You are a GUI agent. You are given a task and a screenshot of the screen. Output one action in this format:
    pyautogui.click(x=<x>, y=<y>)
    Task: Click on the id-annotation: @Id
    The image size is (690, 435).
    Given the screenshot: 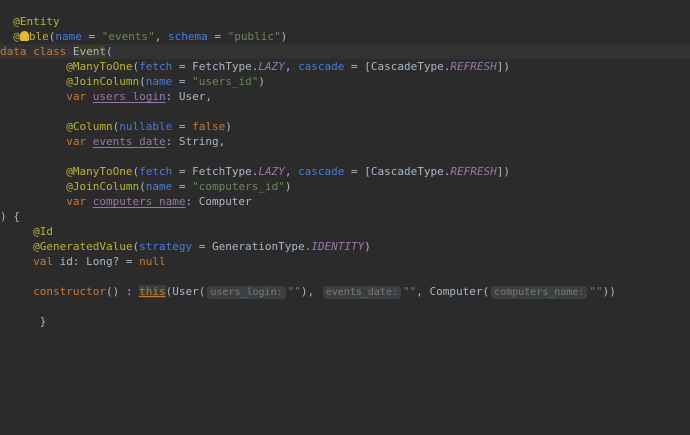 What is the action you would take?
    pyautogui.click(x=43, y=231)
    